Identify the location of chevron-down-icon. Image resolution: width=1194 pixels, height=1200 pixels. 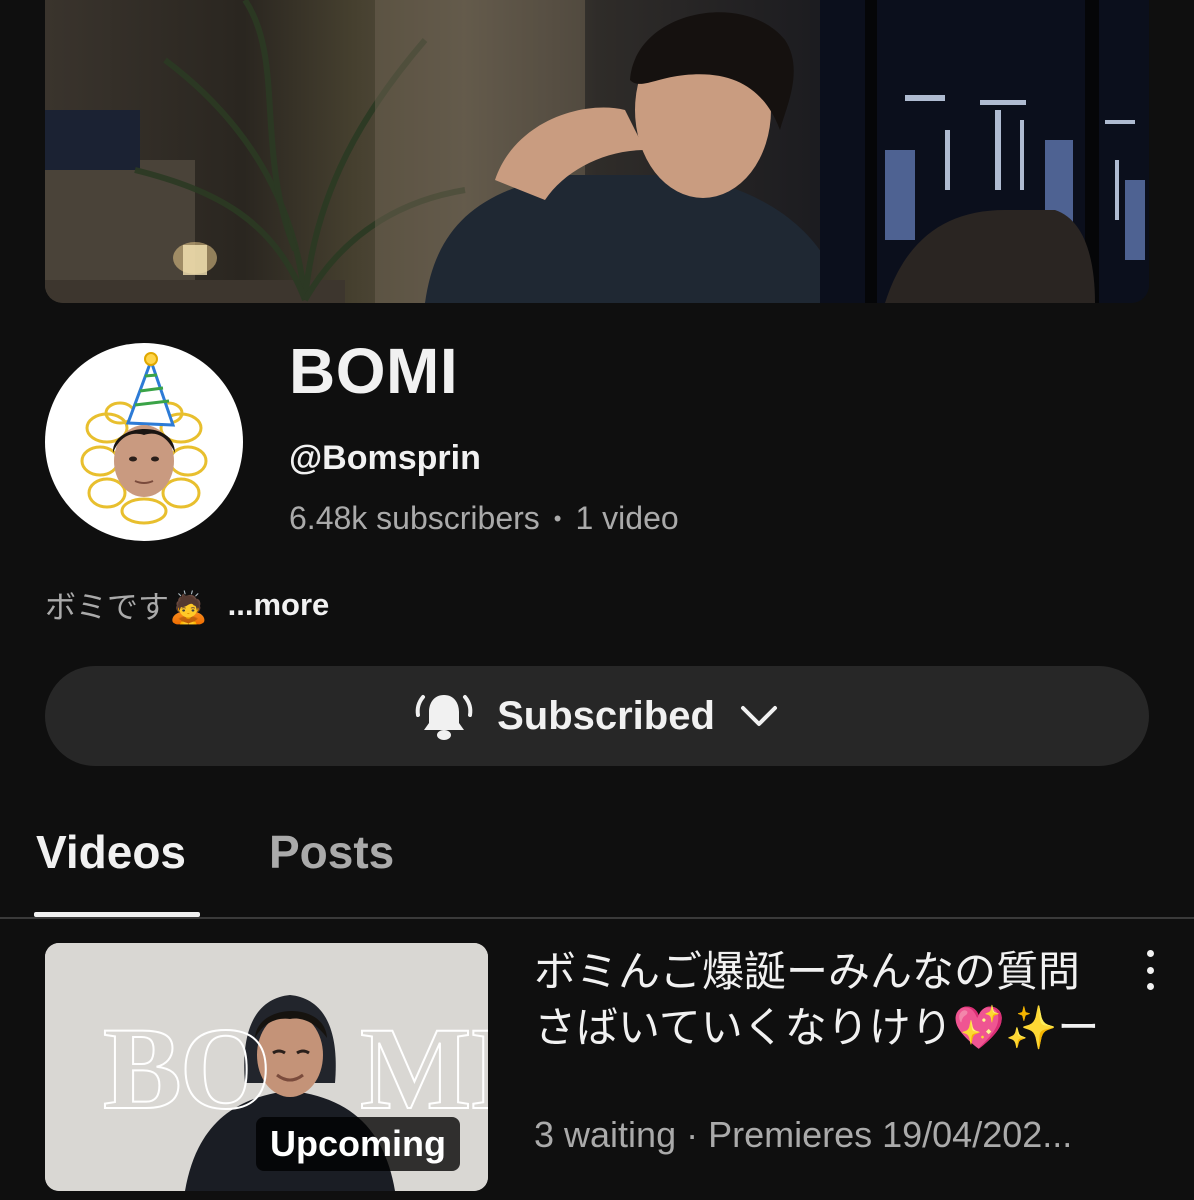
(758, 716).